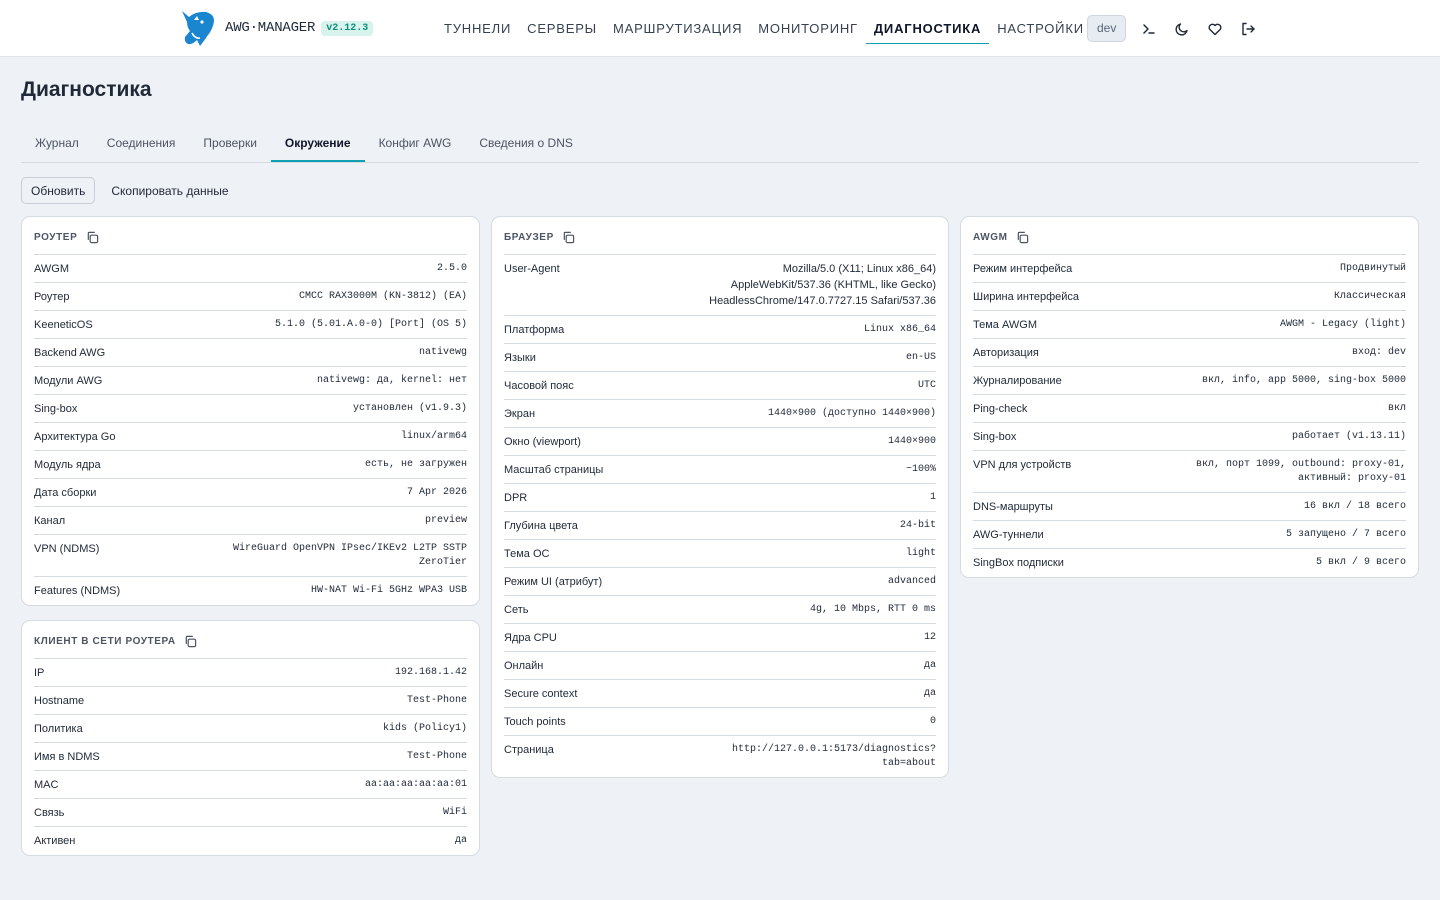 This screenshot has width=1440, height=900. What do you see at coordinates (720, 498) in the screenshot?
I see `info-row: DPR 1` at bounding box center [720, 498].